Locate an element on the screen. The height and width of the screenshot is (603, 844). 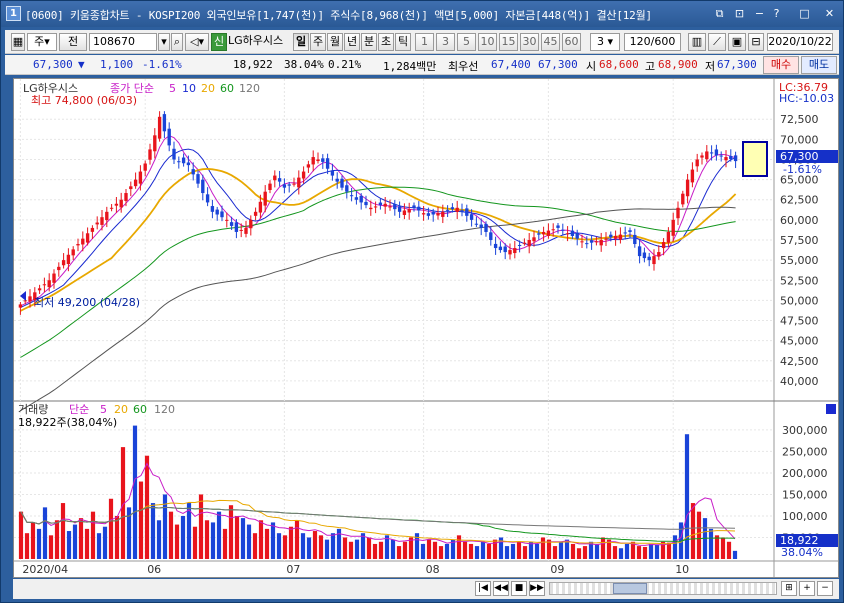
period-button-2: 월 is located at coordinates (335, 42).